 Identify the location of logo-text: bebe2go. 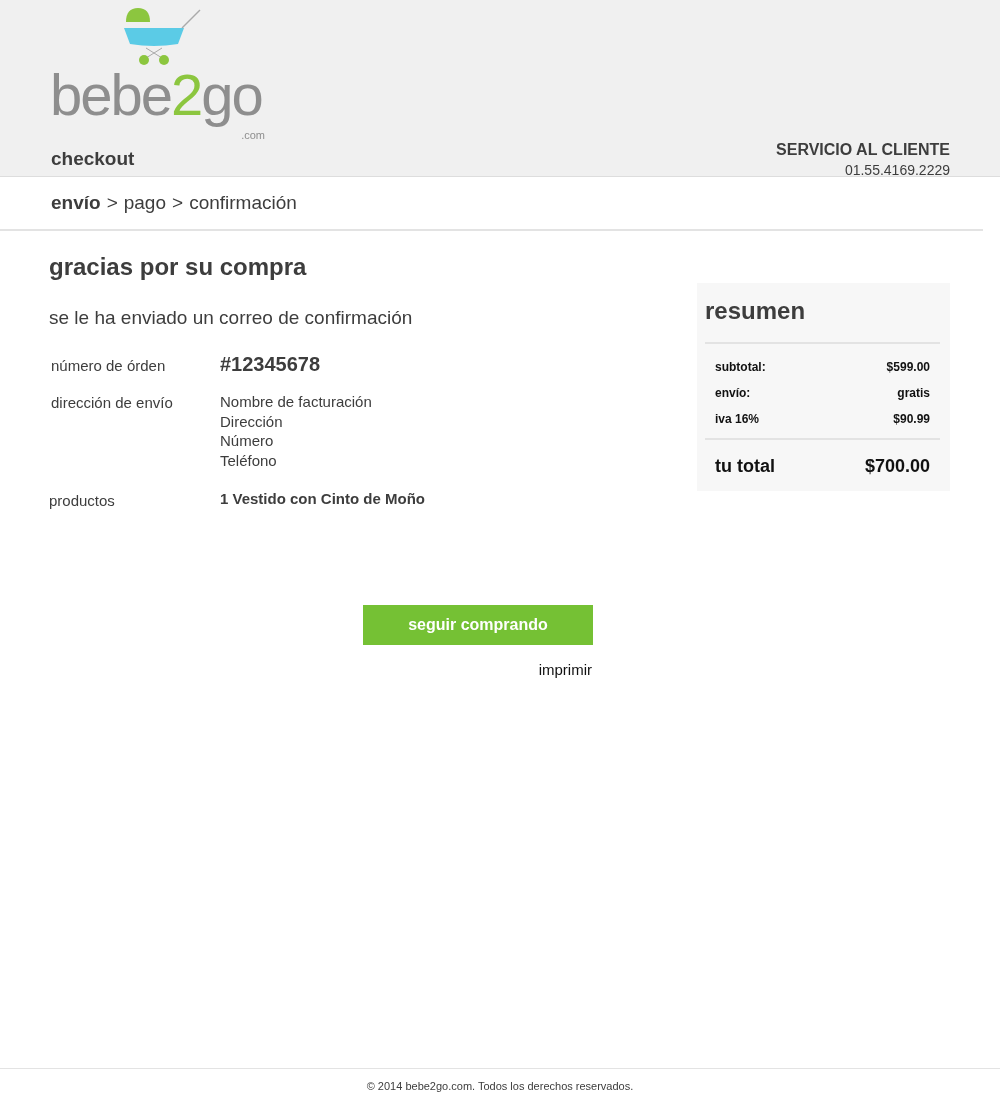
(156, 95).